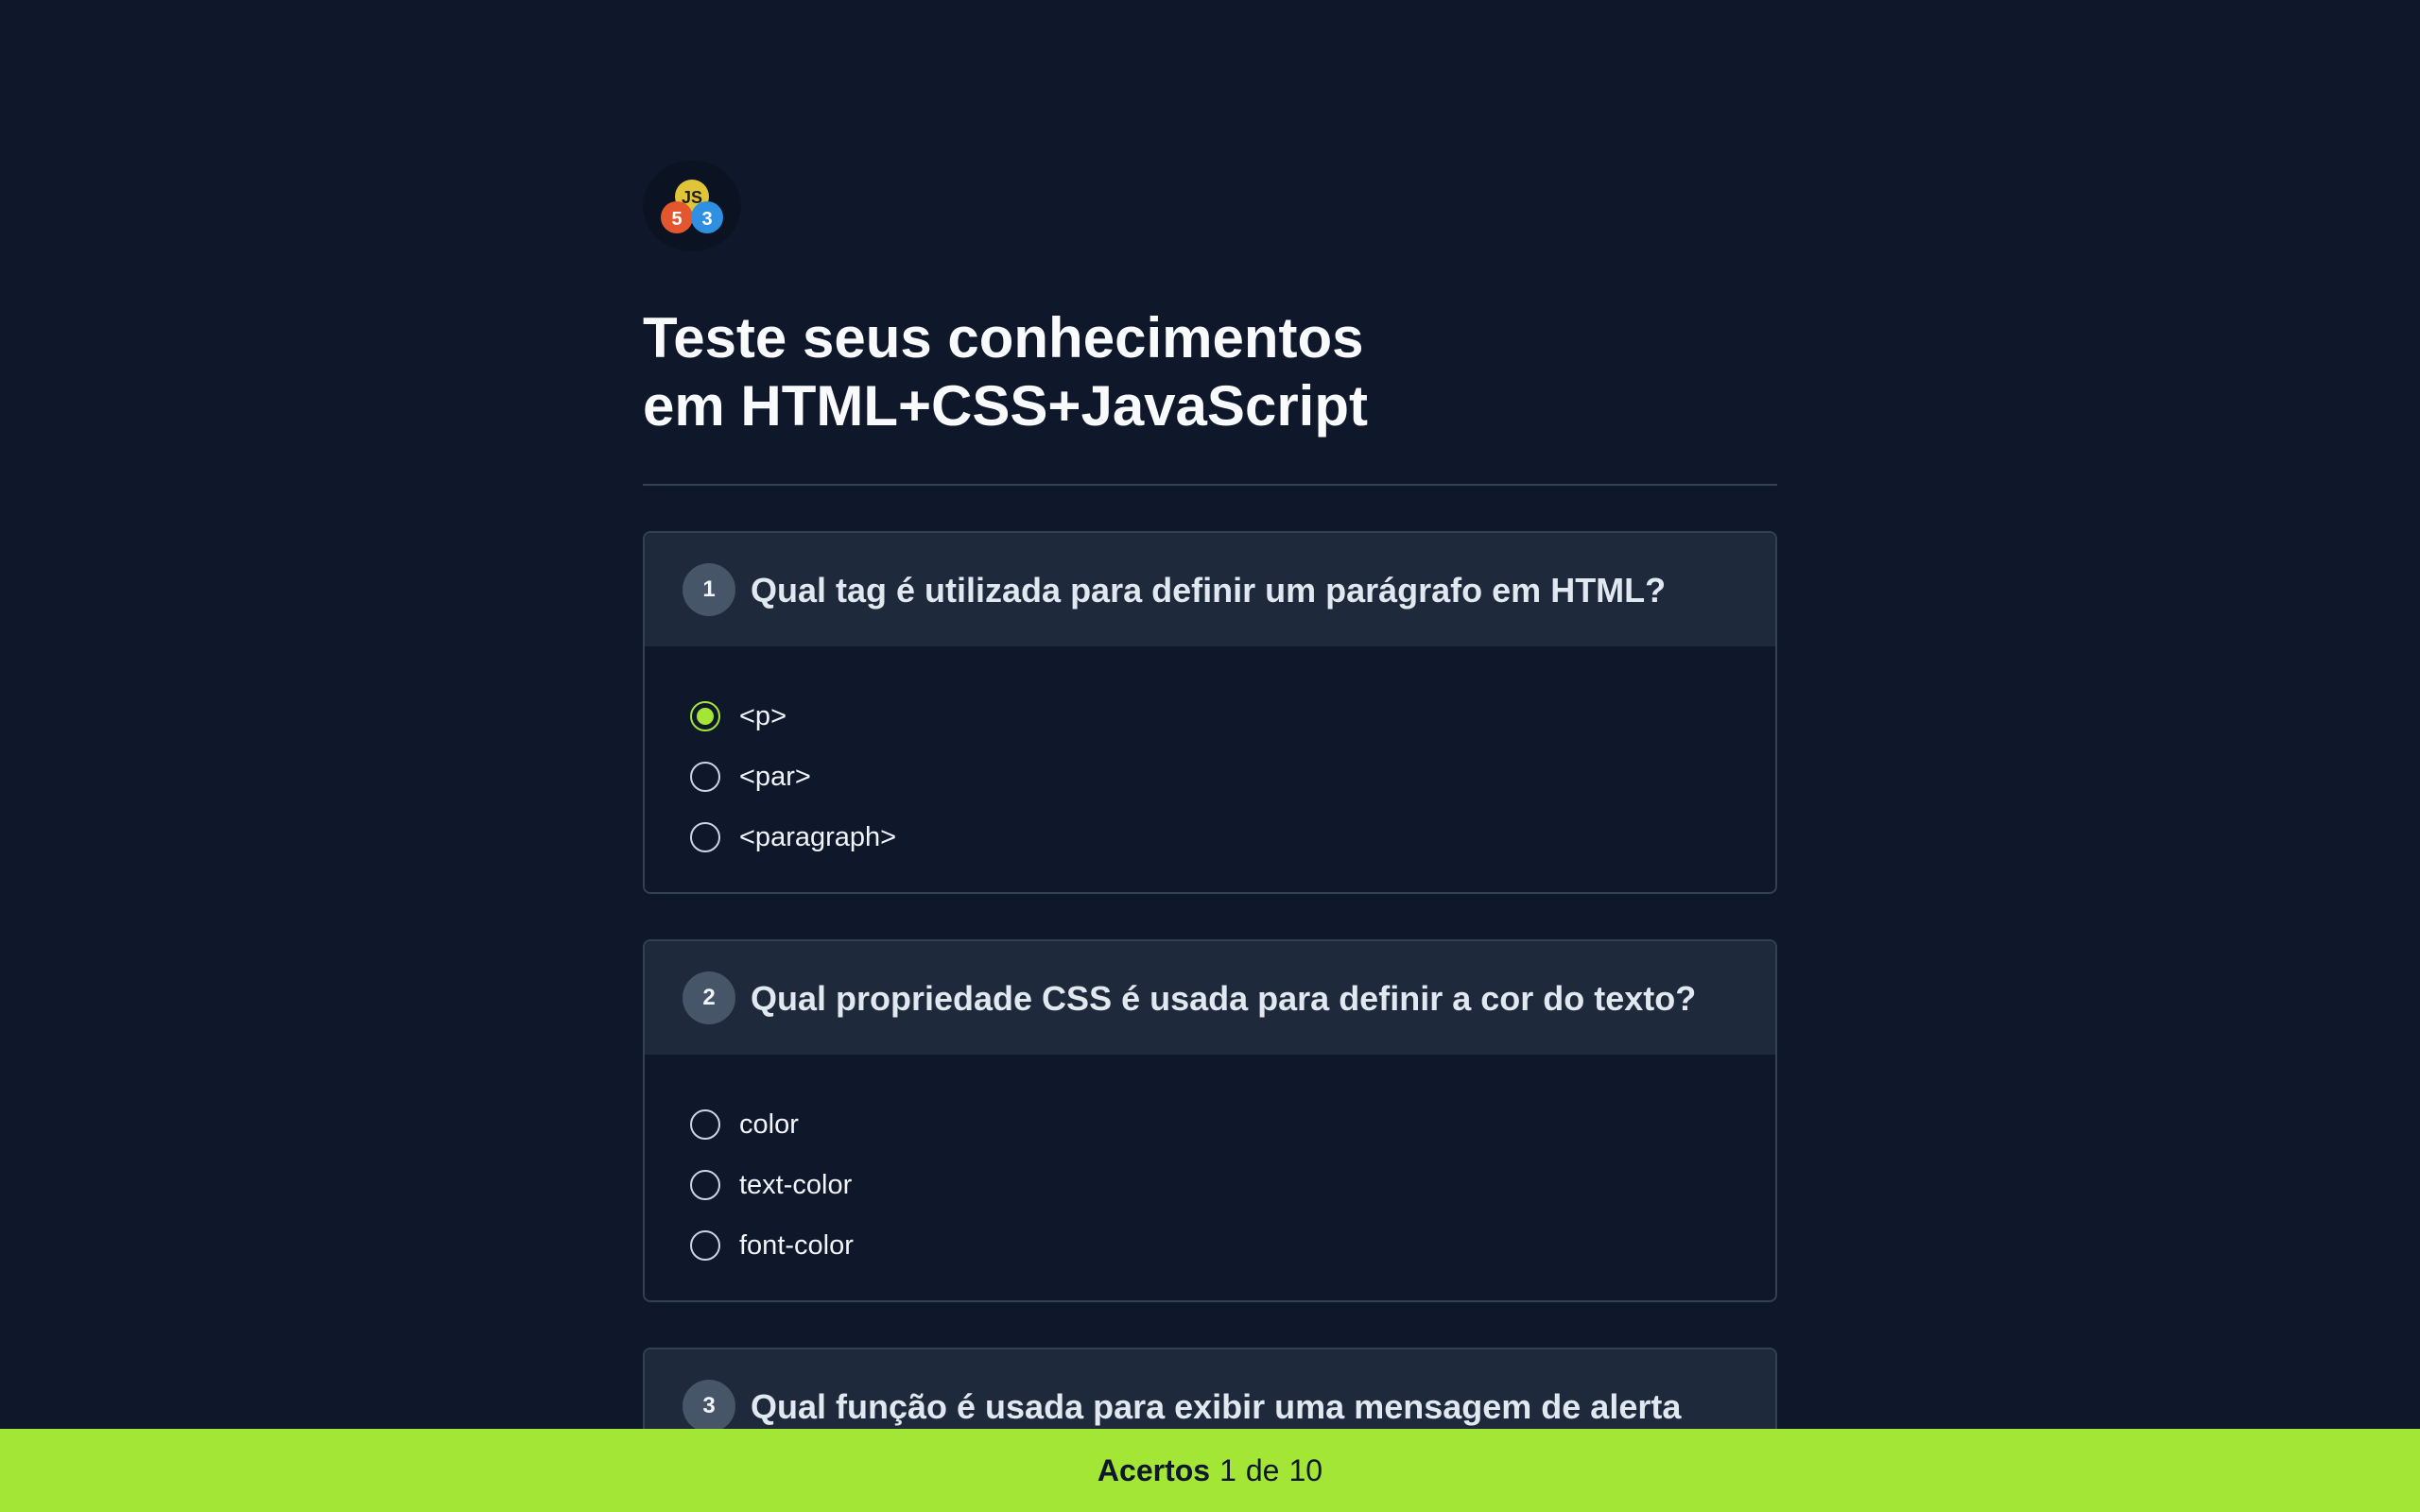 The height and width of the screenshot is (1512, 2420). Describe the element at coordinates (1210, 837) in the screenshot. I see `option-paragraph: <paragraph>` at that location.